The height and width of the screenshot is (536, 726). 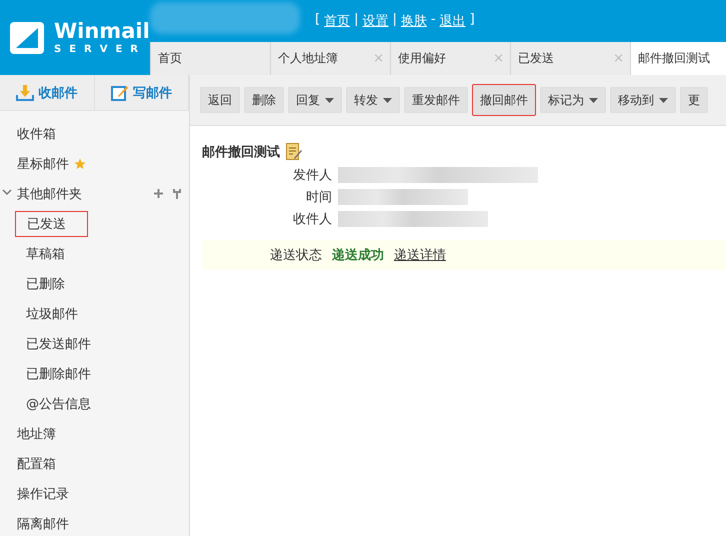 I want to click on details-link: 递送详情, so click(x=420, y=255).